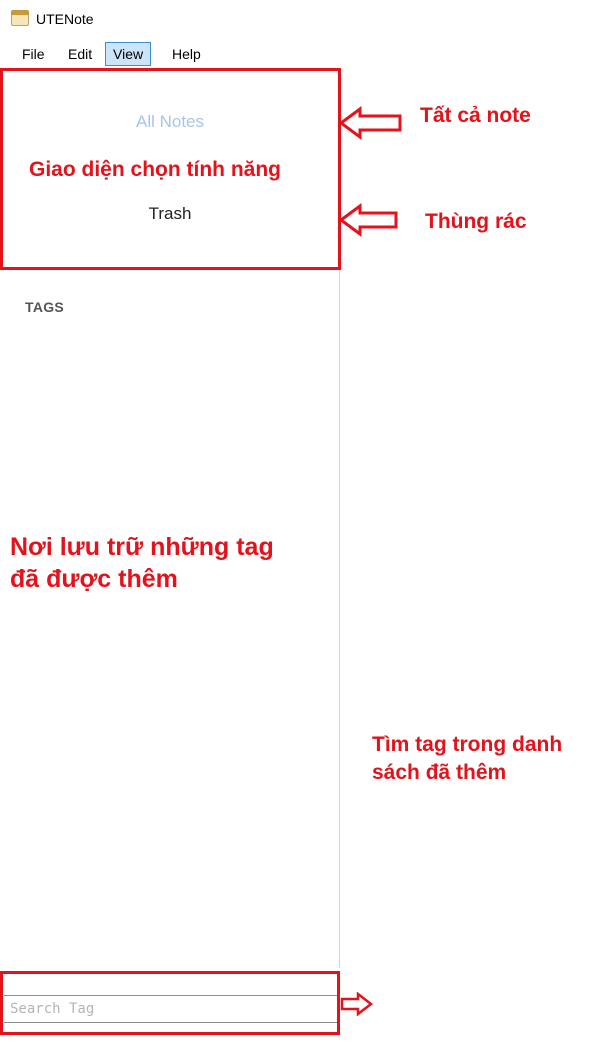 This screenshot has width=608, height=1043. I want to click on sidebar-divider, so click(339, 618).